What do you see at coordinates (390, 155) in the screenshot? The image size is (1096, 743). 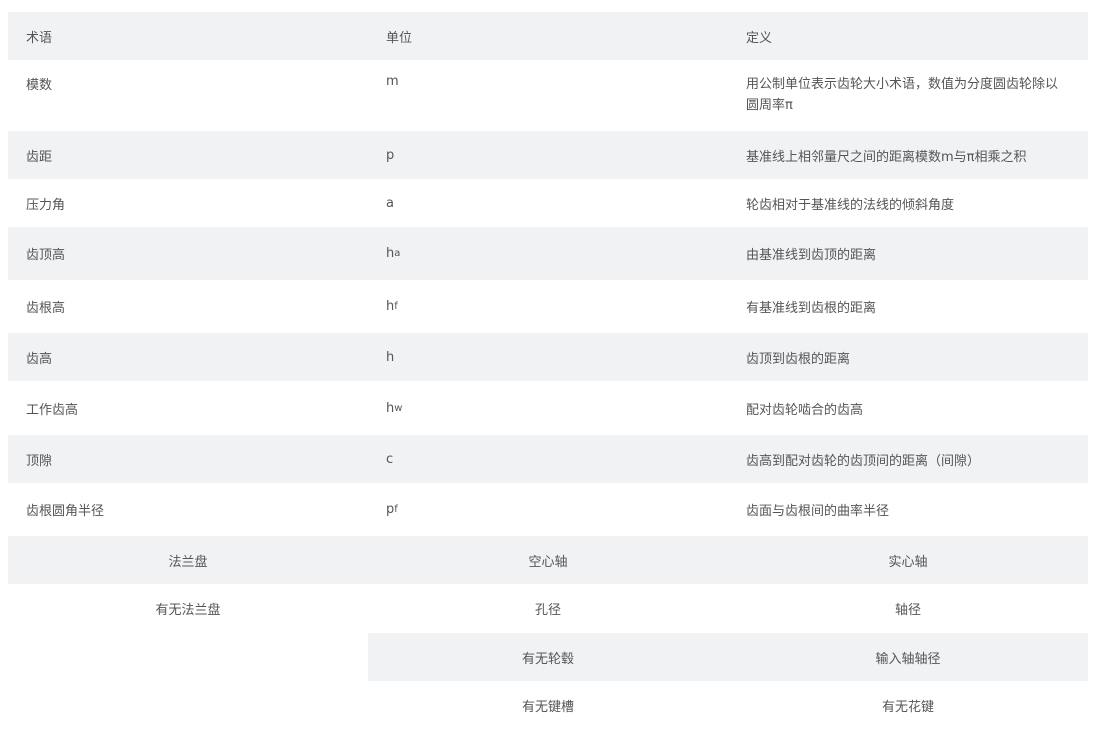 I see `symbol-cell: p` at bounding box center [390, 155].